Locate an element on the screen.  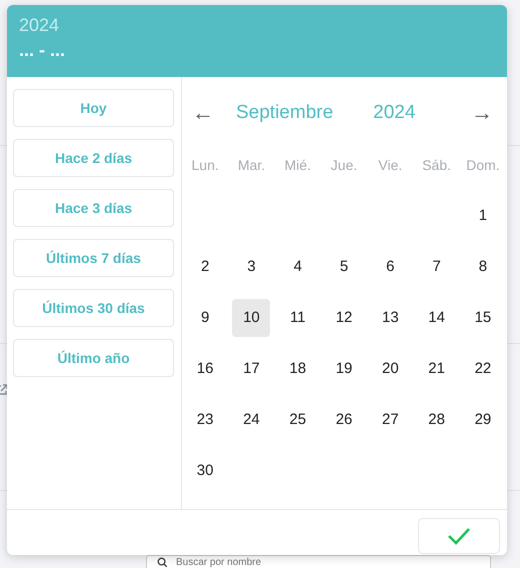
weekday-label: Mar. is located at coordinates (251, 165).